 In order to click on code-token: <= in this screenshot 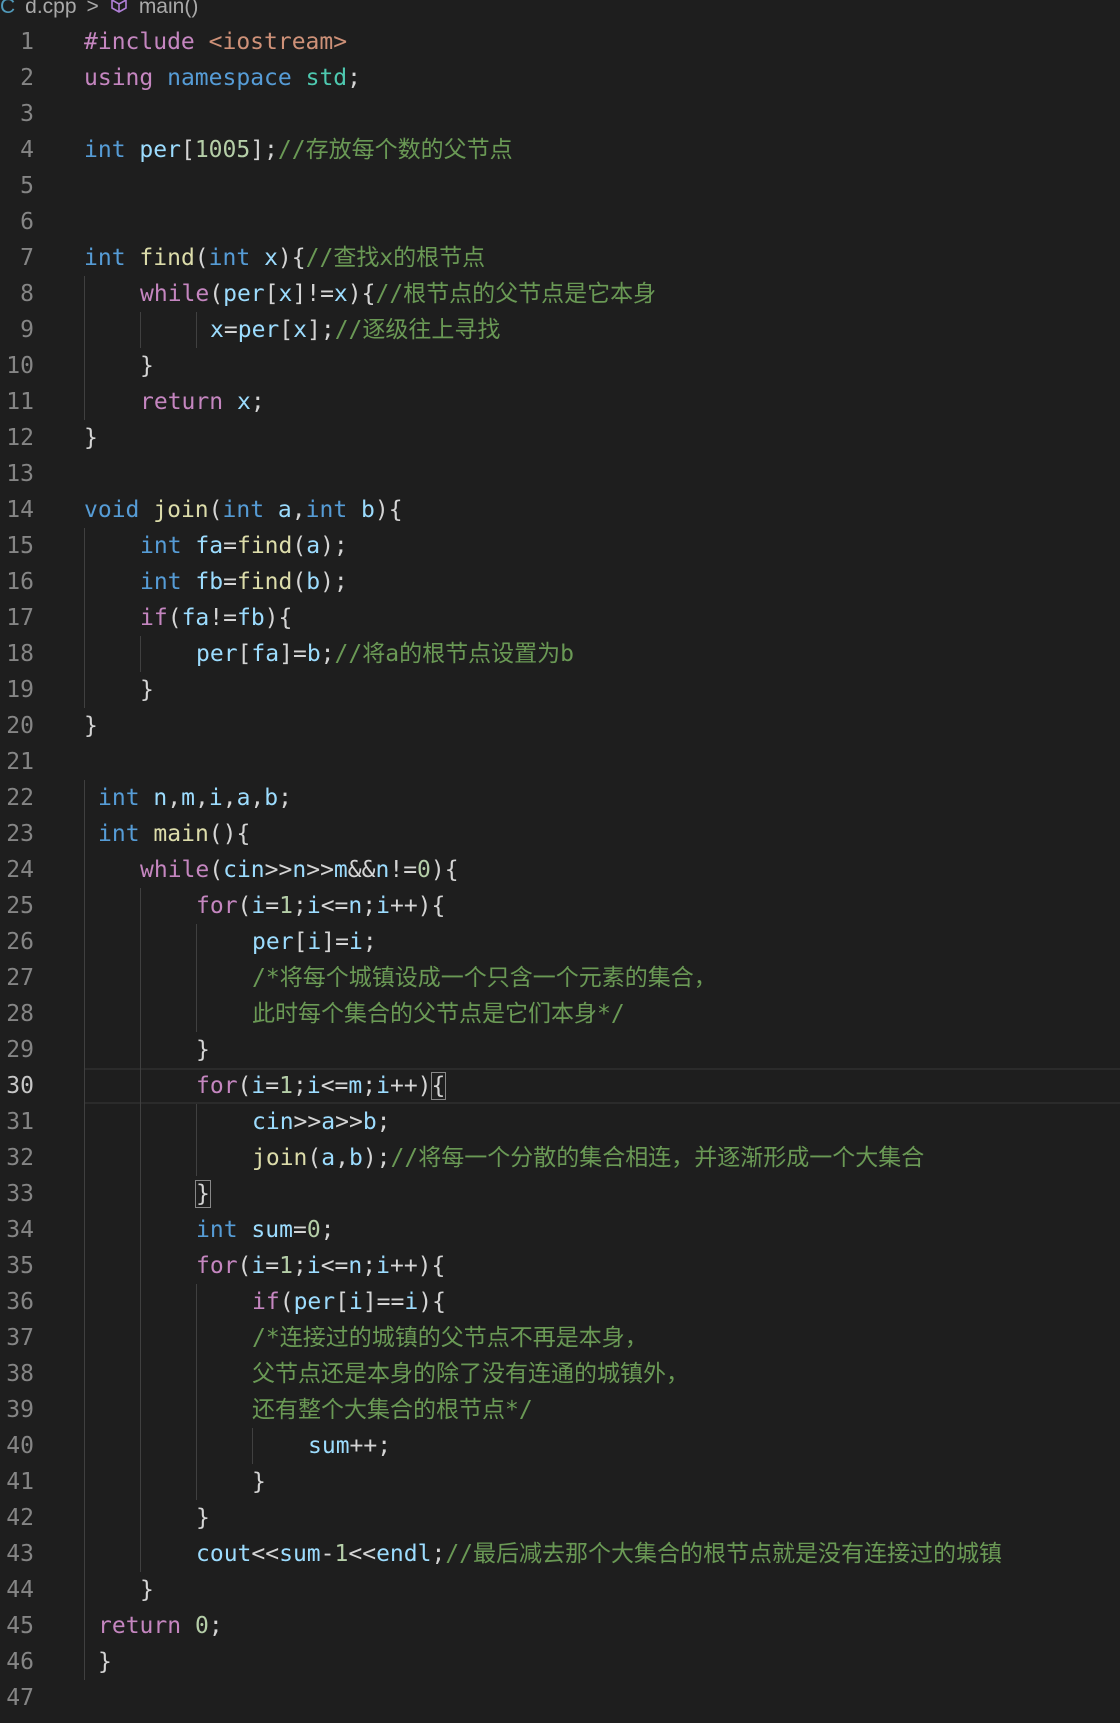, I will do `click(334, 1266)`.